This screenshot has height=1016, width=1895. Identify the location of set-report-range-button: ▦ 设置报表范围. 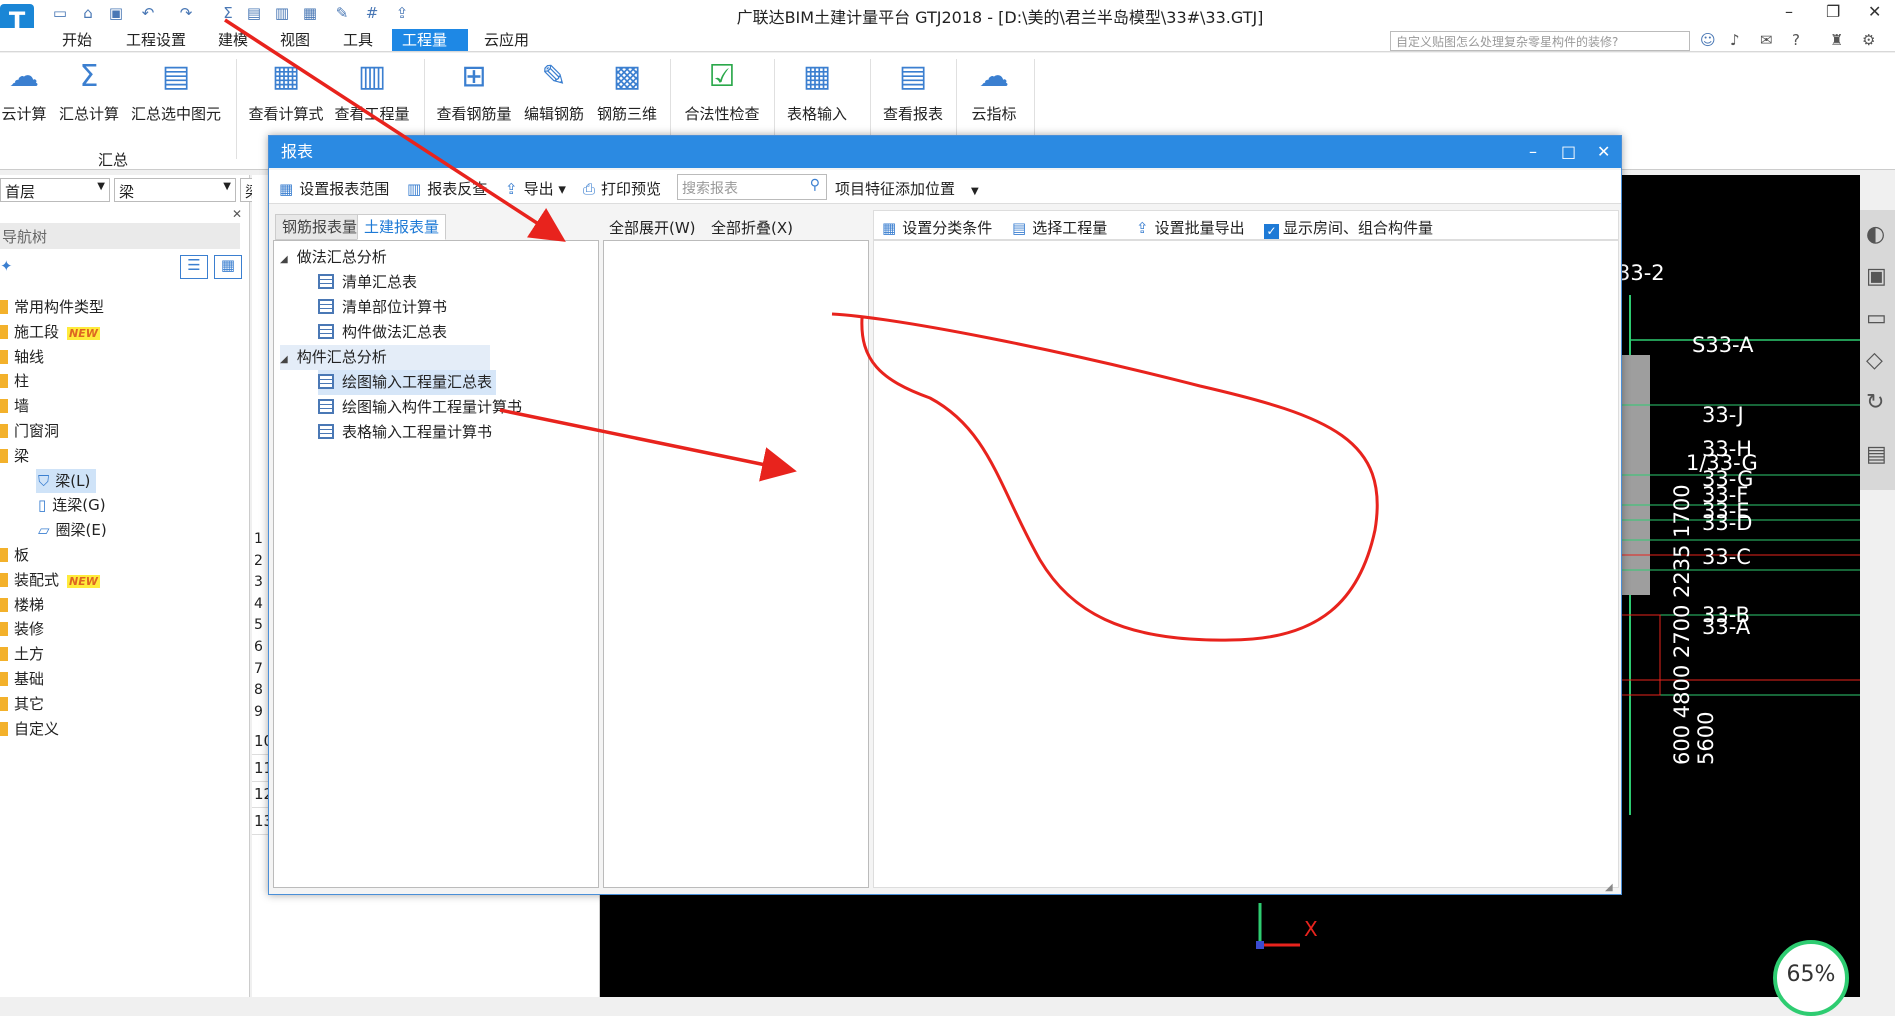
(334, 188).